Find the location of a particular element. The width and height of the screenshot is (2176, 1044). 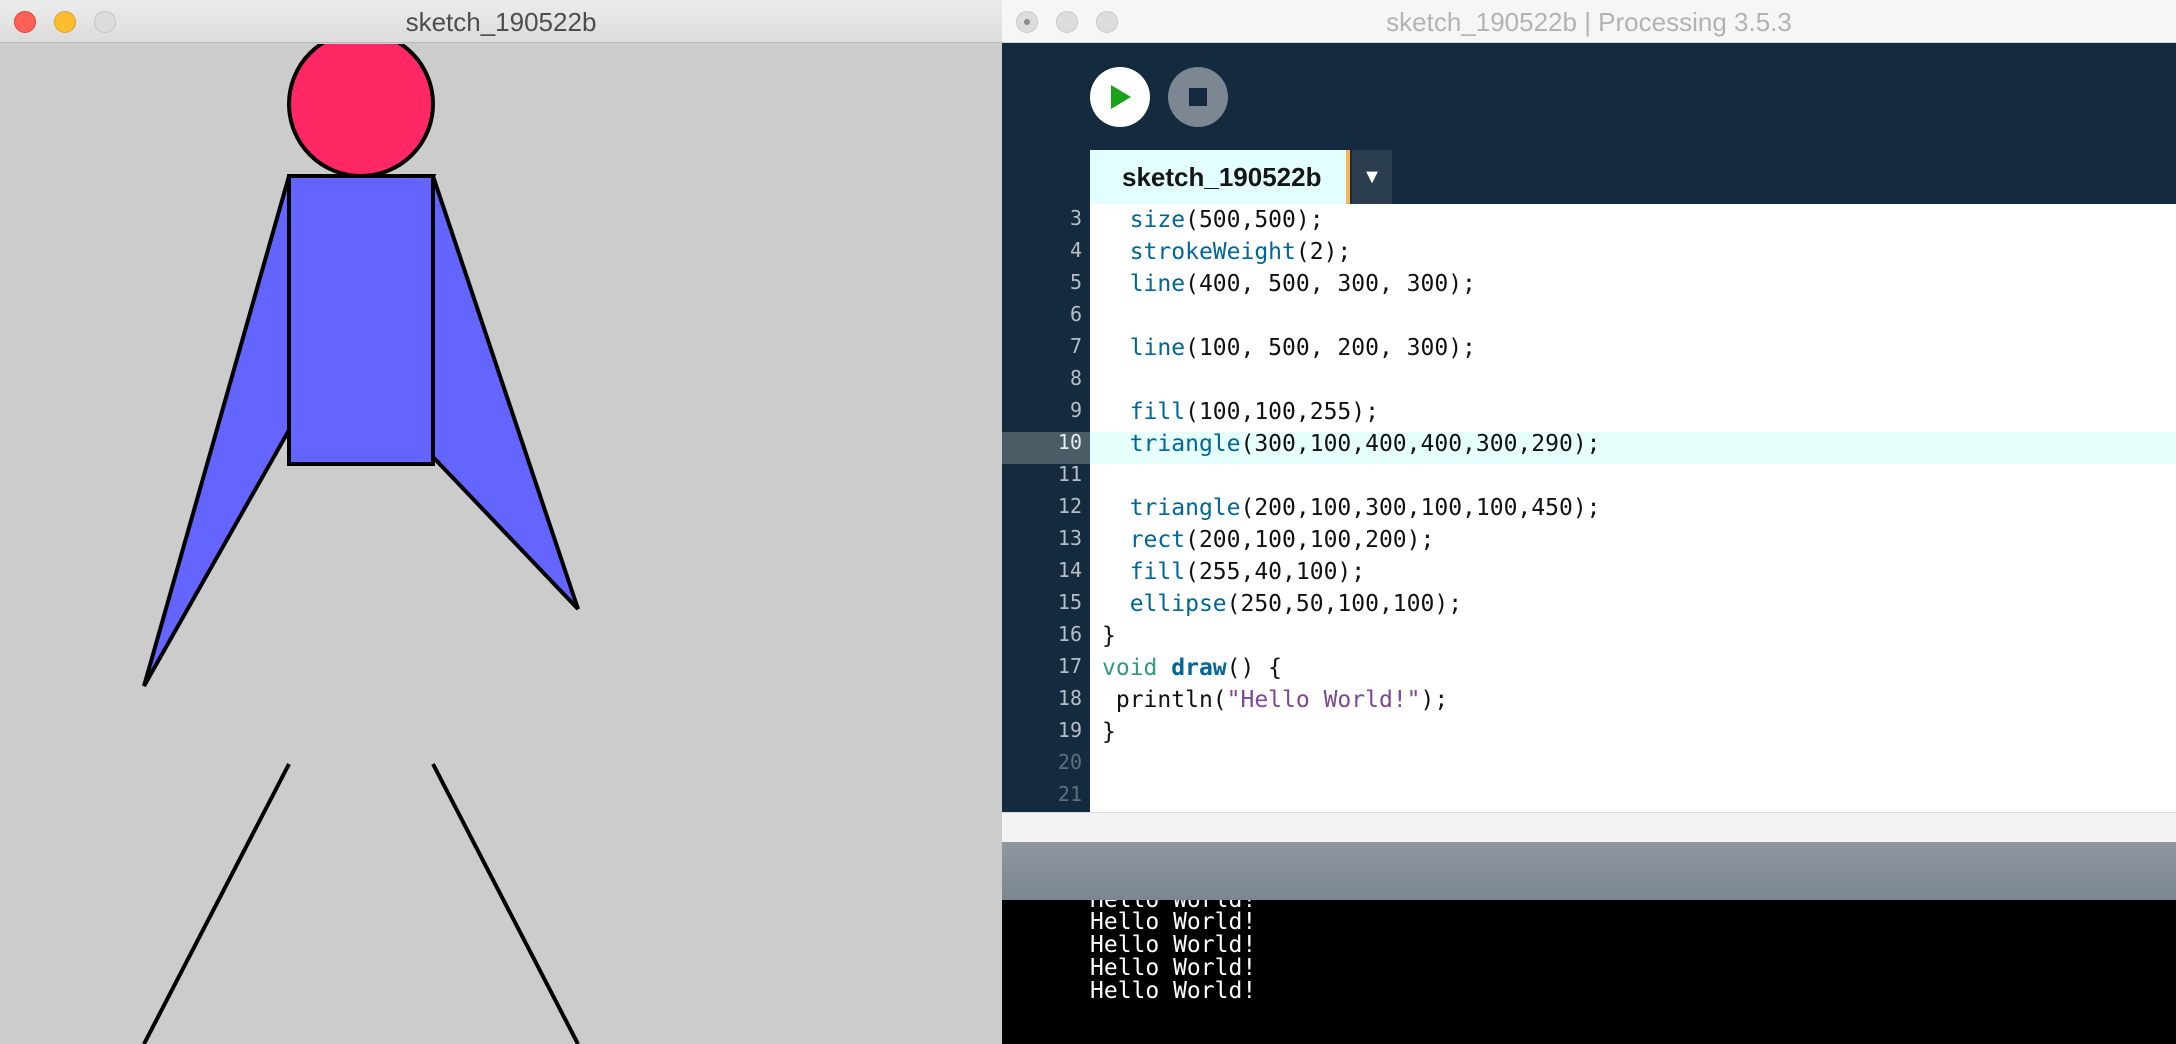

ide-window-title: sketch_190522b | Processing 3.5.3 is located at coordinates (1589, 22).